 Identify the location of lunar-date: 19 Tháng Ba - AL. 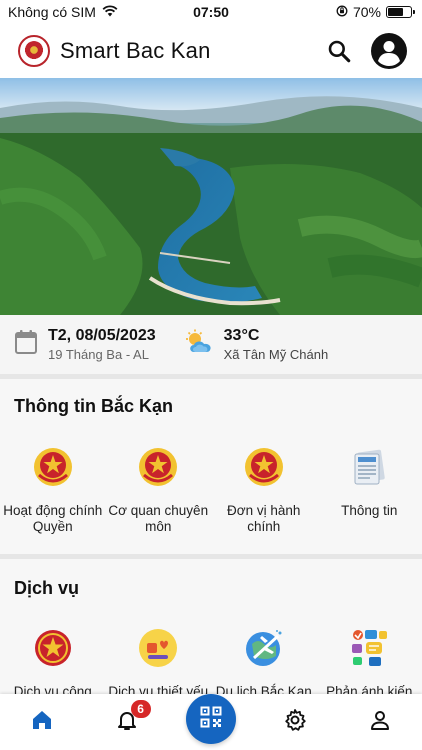
(98, 354).